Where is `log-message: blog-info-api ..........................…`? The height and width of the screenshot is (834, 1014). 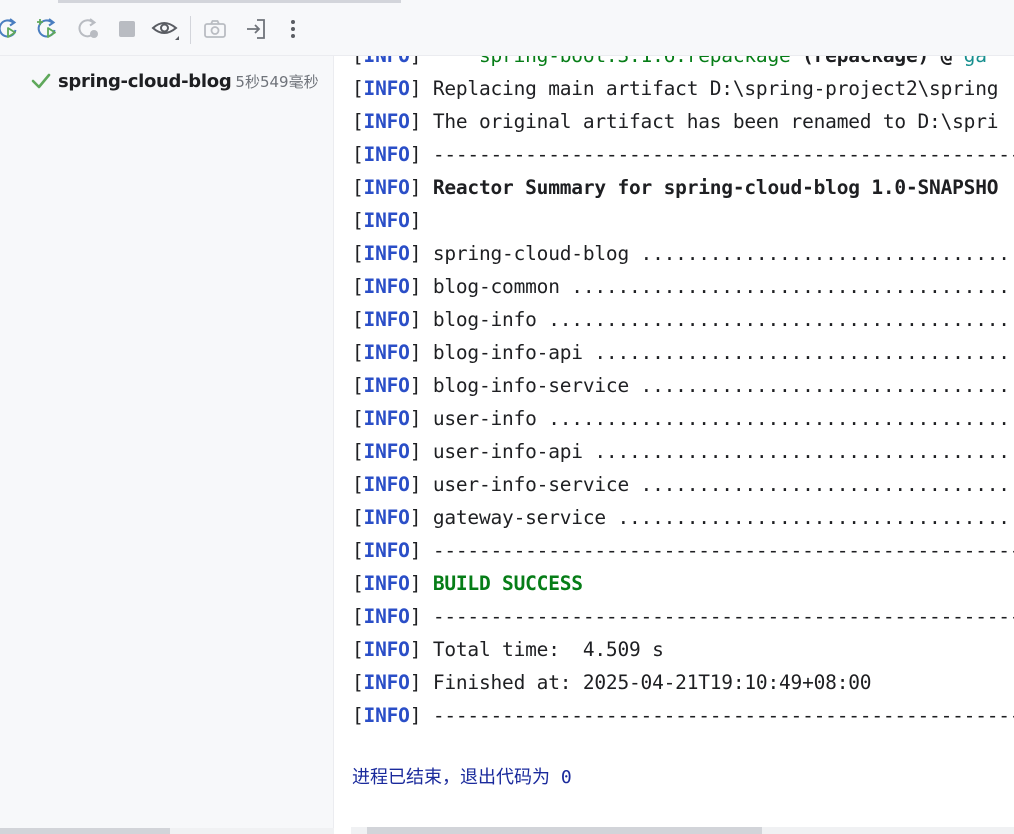
log-message: blog-info-api ..........................… is located at coordinates (723, 352).